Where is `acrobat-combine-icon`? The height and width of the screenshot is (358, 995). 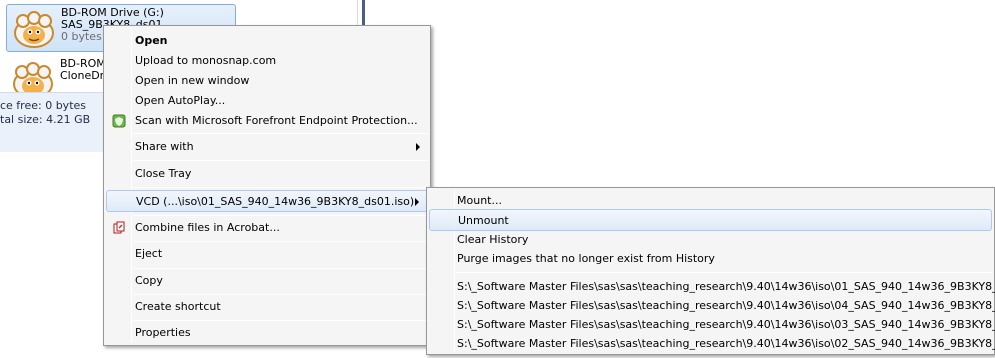
acrobat-combine-icon is located at coordinates (119, 227).